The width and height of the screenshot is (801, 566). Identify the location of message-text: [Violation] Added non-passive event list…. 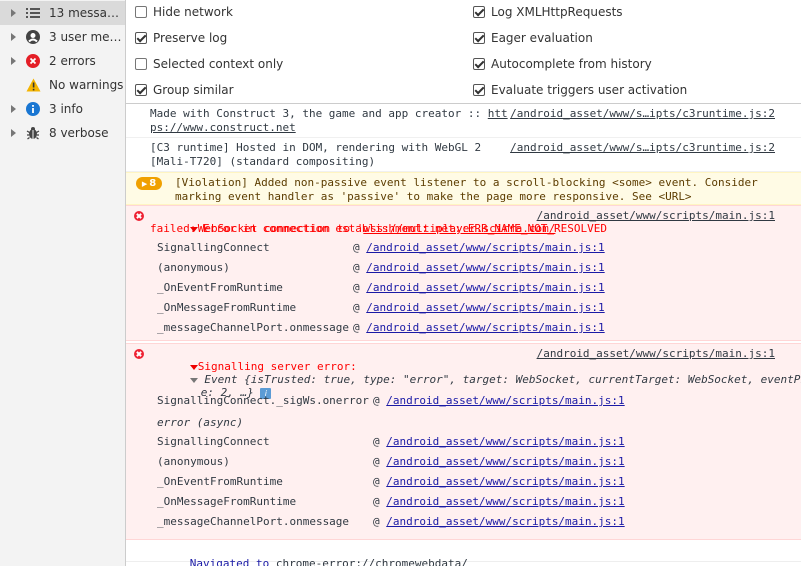
(466, 182).